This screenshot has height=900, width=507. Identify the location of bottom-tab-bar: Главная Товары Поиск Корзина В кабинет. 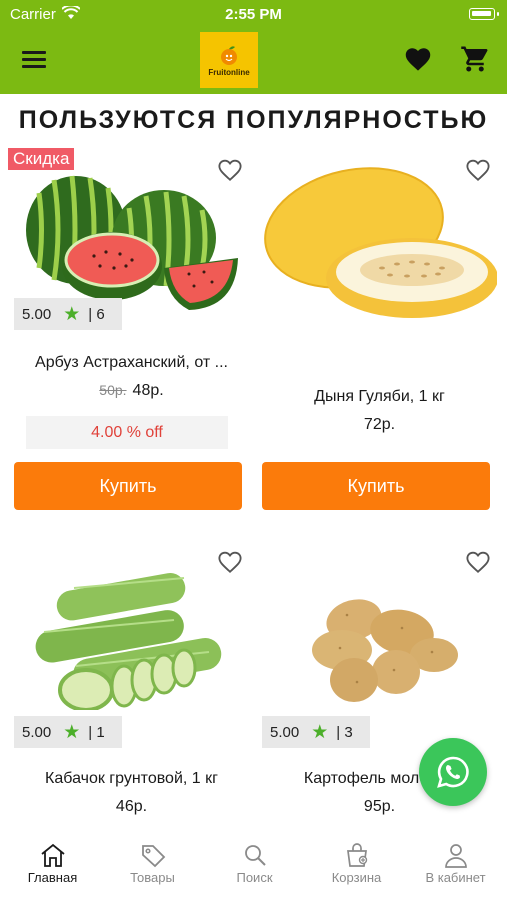
(253, 868).